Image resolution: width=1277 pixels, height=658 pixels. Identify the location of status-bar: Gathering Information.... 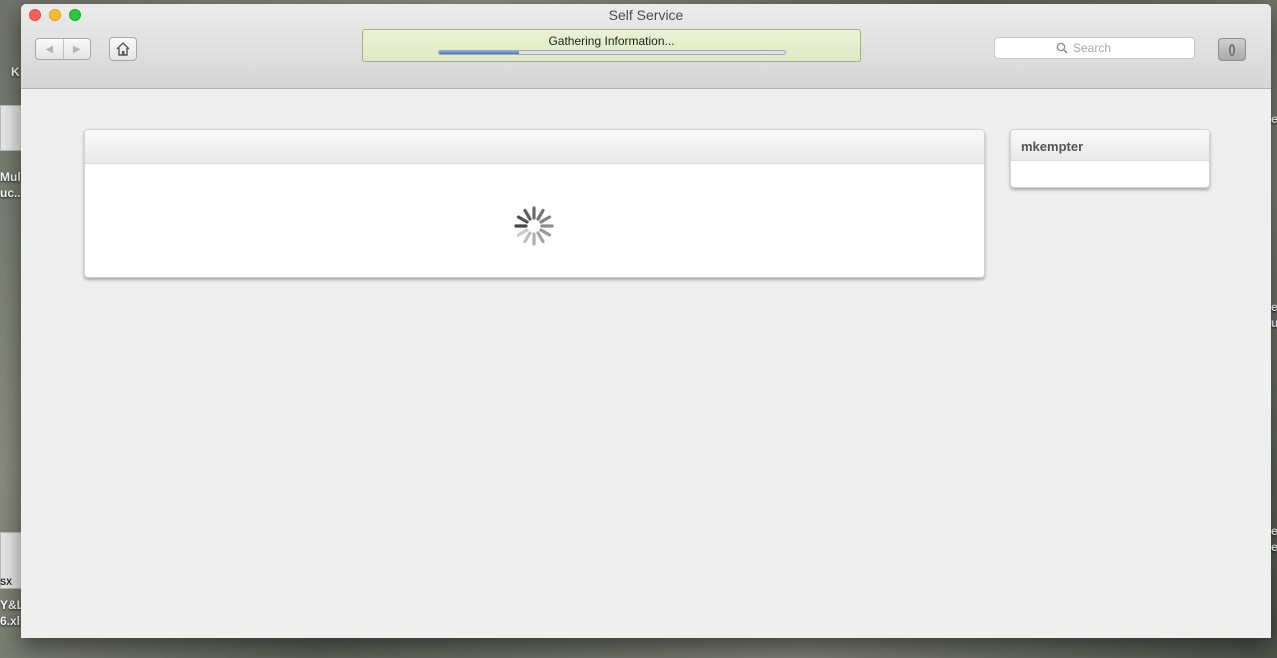
(611, 45).